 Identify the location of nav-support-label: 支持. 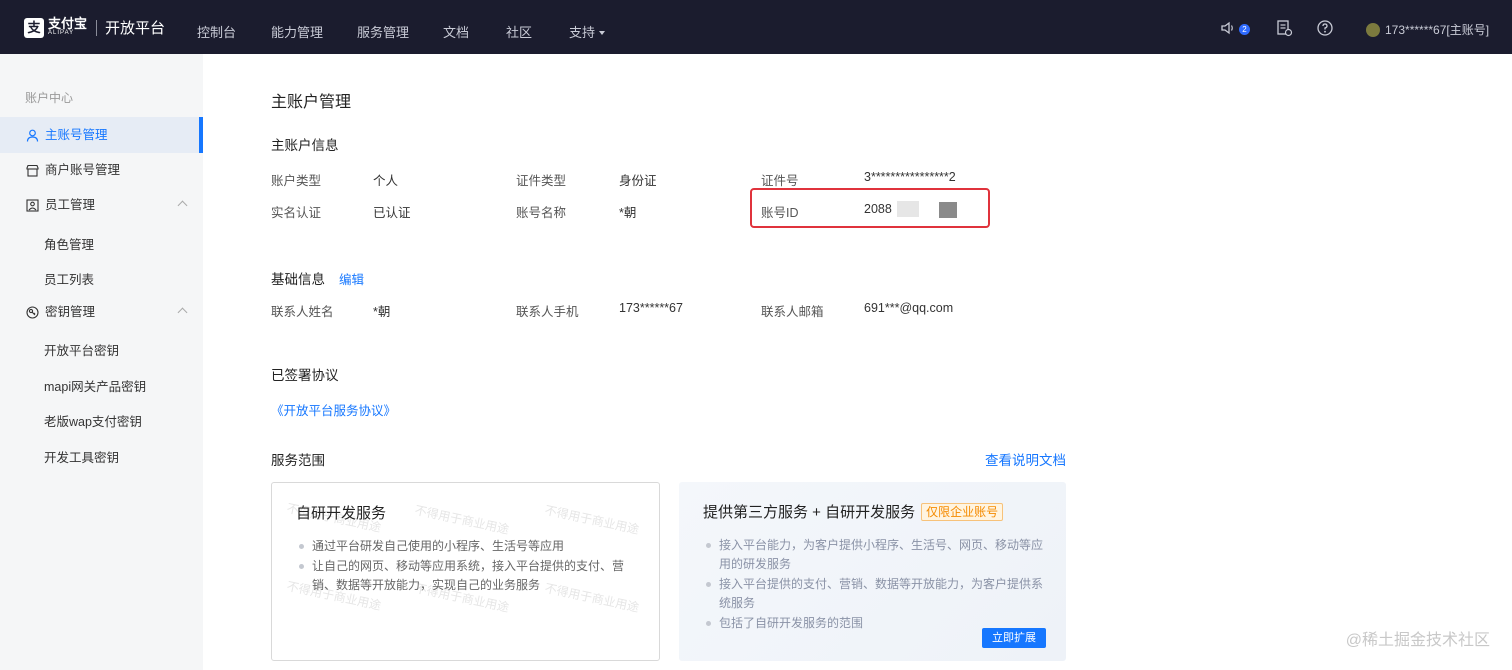
(582, 32).